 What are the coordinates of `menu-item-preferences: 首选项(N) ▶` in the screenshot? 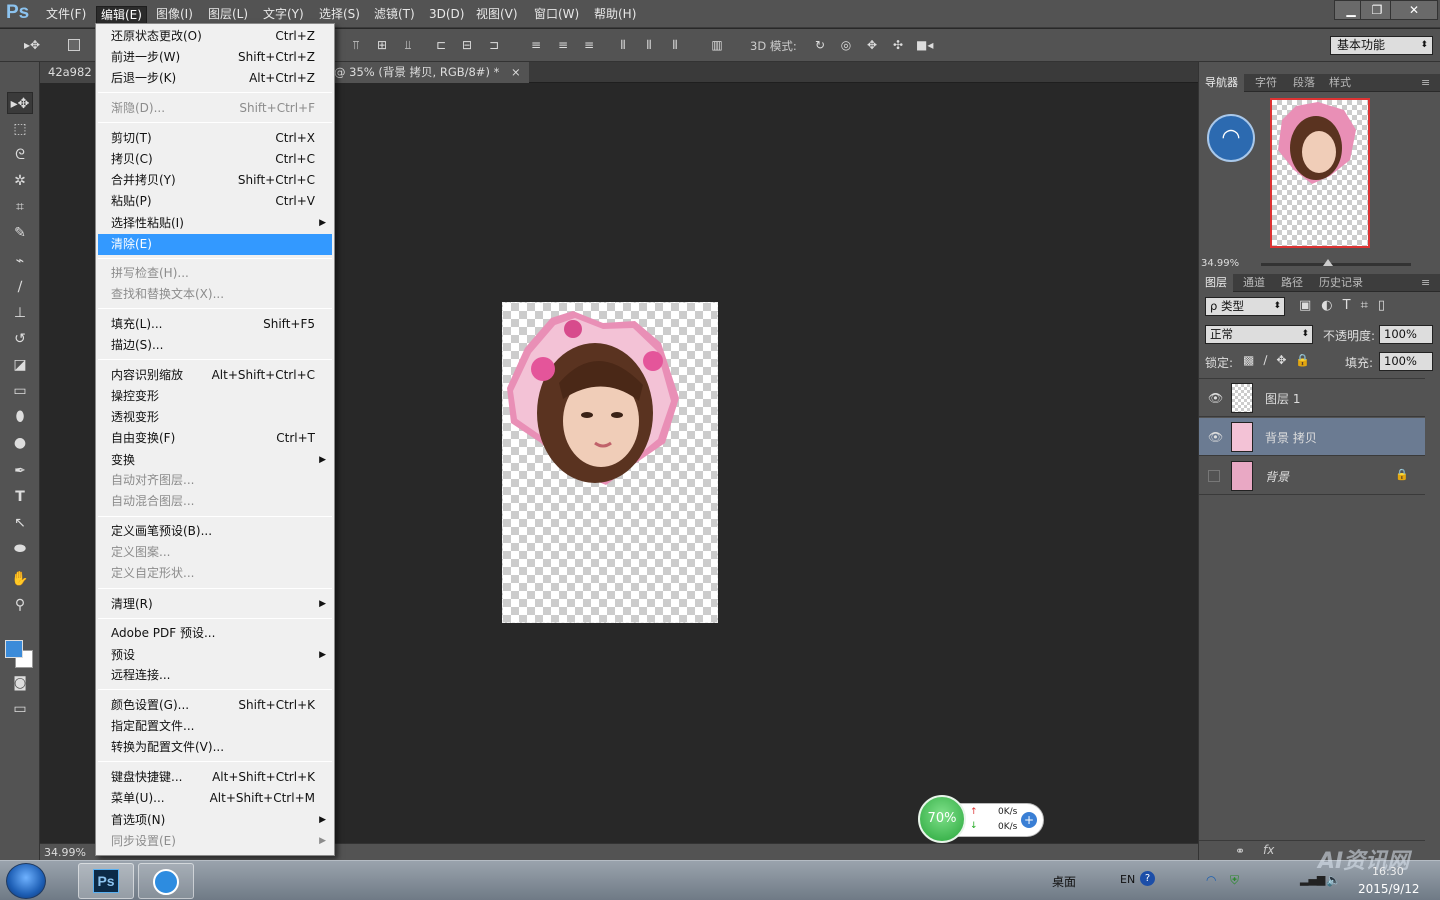 It's located at (215, 820).